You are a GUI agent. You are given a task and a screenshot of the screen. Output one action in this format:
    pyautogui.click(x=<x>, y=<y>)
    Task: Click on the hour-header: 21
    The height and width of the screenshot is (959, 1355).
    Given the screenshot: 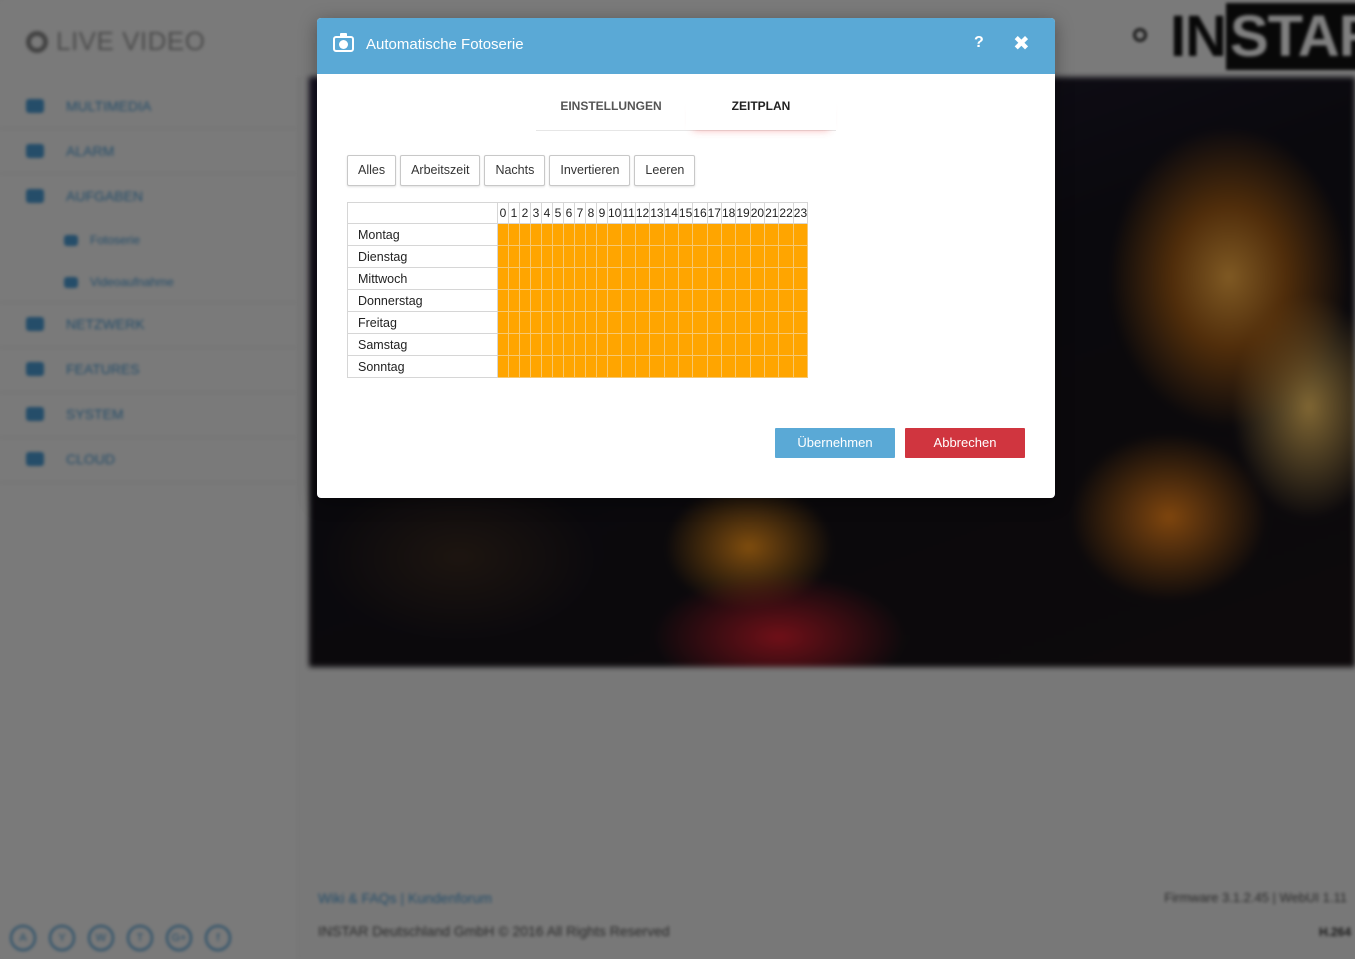 What is the action you would take?
    pyautogui.click(x=772, y=213)
    